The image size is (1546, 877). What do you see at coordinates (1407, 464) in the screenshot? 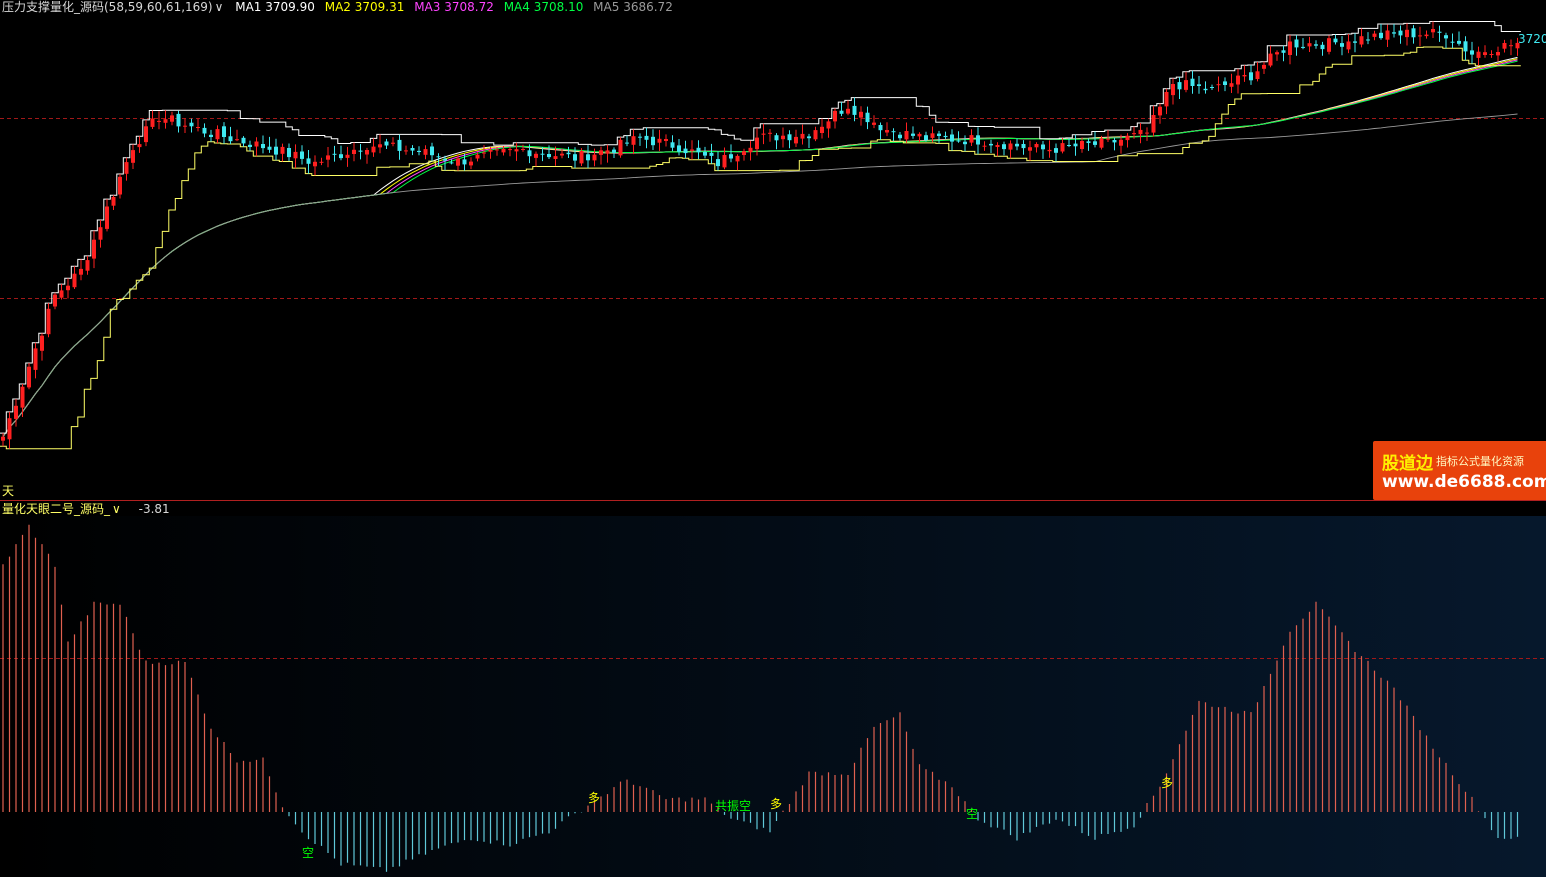
I see `watermark-brand: 股道边` at bounding box center [1407, 464].